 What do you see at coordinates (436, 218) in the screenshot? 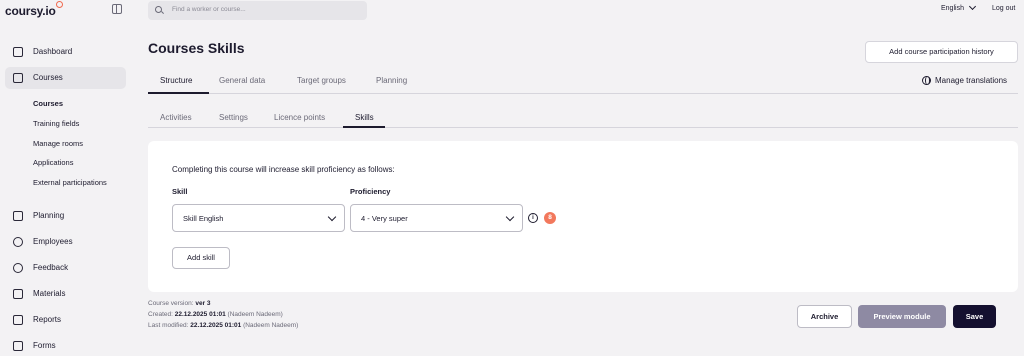
I see `proficiency-select: 4 - Very super` at bounding box center [436, 218].